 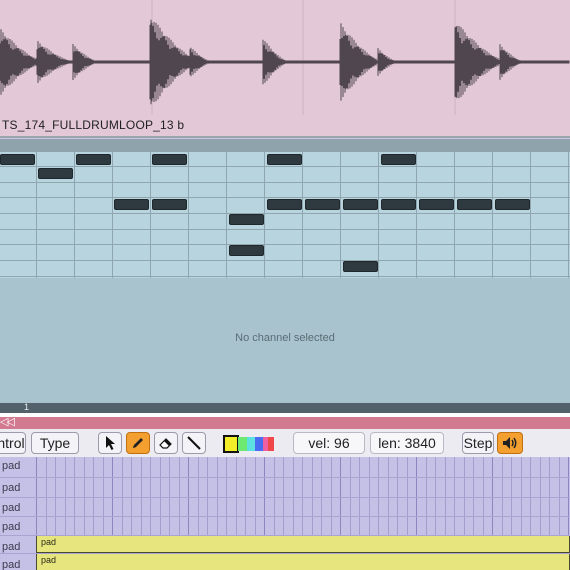 What do you see at coordinates (285, 145) in the screenshot?
I see `timeline-ruler` at bounding box center [285, 145].